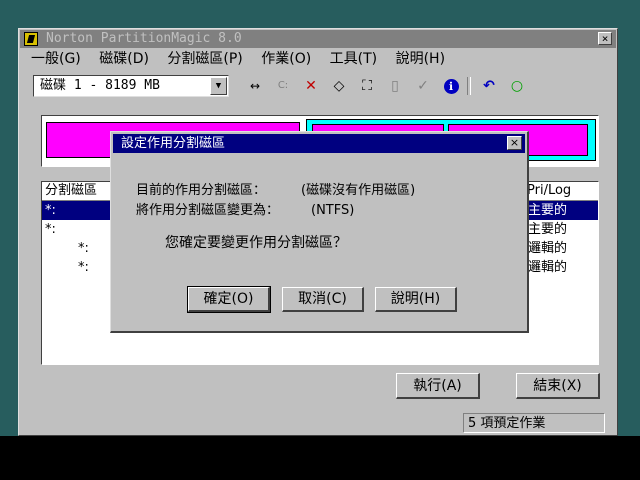 The image size is (640, 480). What do you see at coordinates (31, 39) in the screenshot?
I see `app-icon` at bounding box center [31, 39].